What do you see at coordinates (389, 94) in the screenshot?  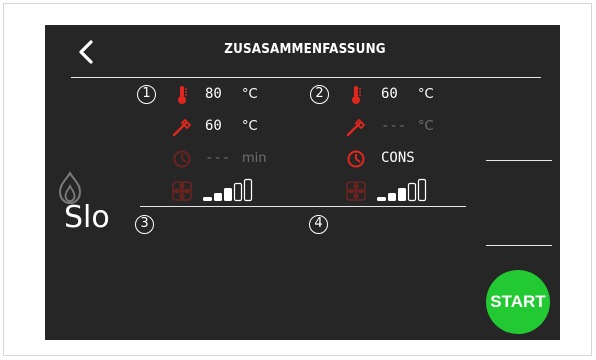 I see `zone-2-temperature-value: 60` at bounding box center [389, 94].